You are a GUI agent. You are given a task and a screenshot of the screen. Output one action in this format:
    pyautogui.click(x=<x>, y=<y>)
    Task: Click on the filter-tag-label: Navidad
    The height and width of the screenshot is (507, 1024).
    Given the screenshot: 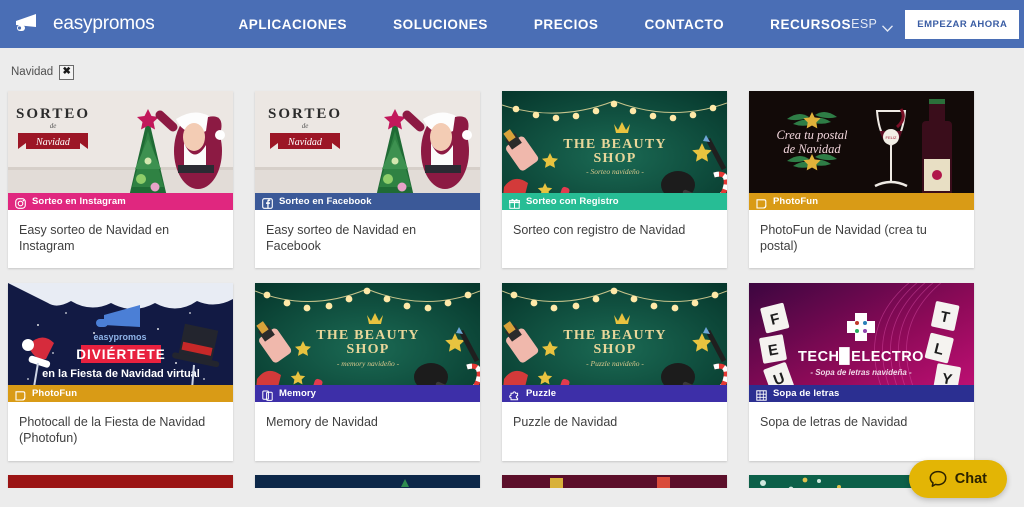 What is the action you would take?
    pyautogui.click(x=32, y=72)
    